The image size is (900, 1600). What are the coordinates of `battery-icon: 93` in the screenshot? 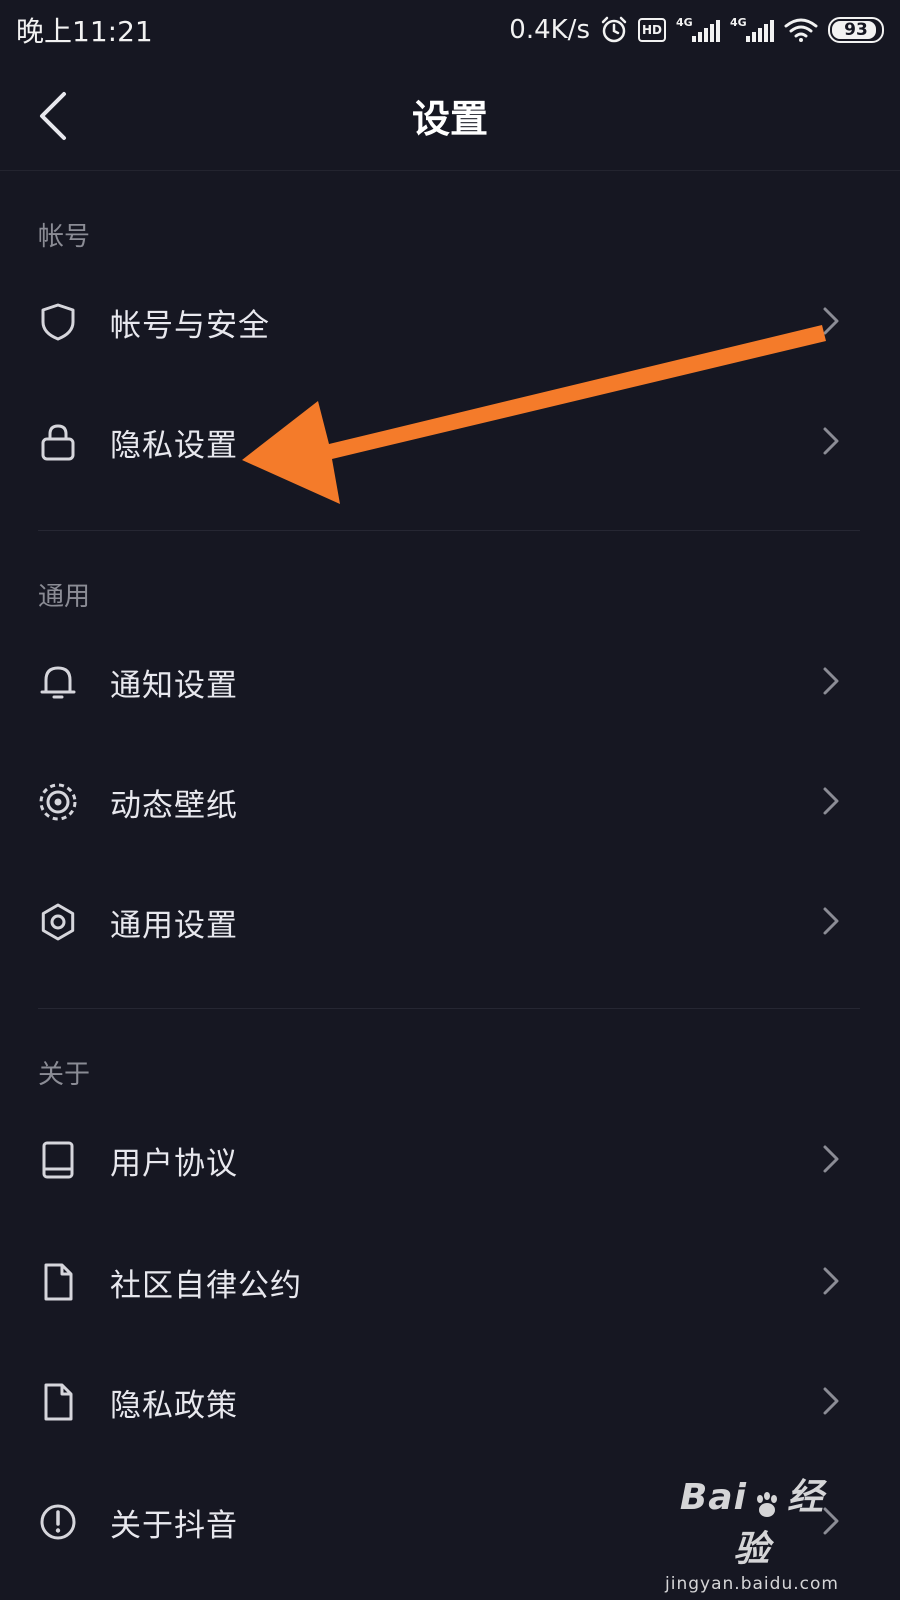 It's located at (856, 30).